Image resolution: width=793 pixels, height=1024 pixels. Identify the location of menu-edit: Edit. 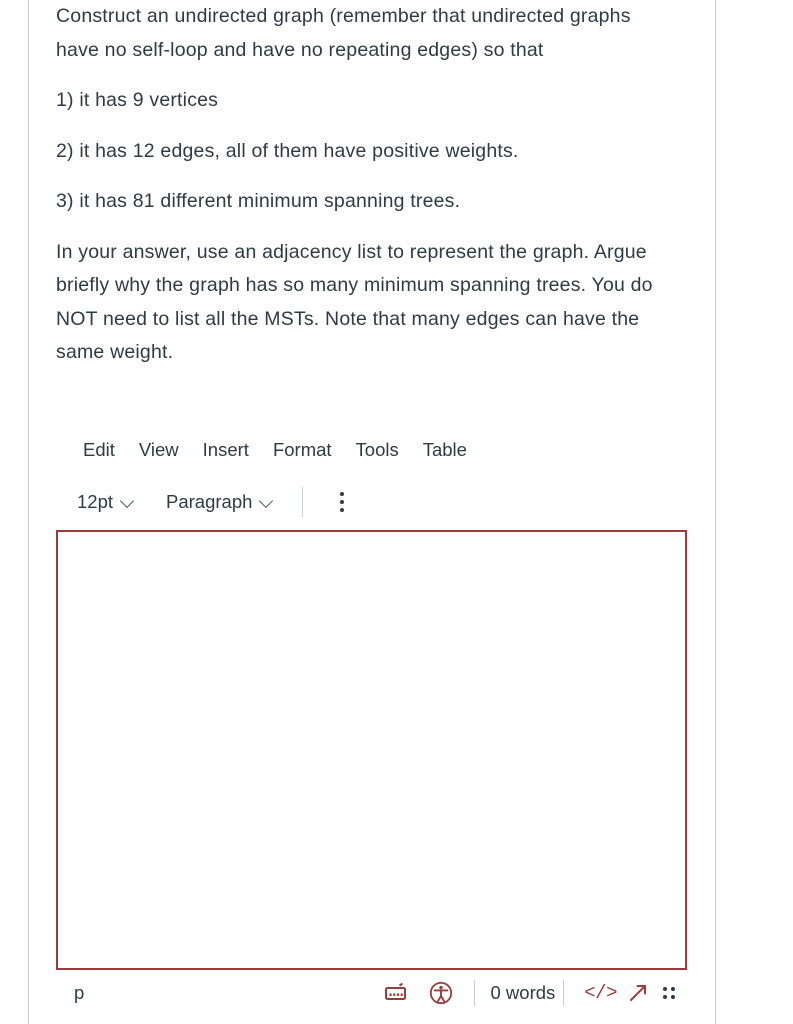
(99, 450).